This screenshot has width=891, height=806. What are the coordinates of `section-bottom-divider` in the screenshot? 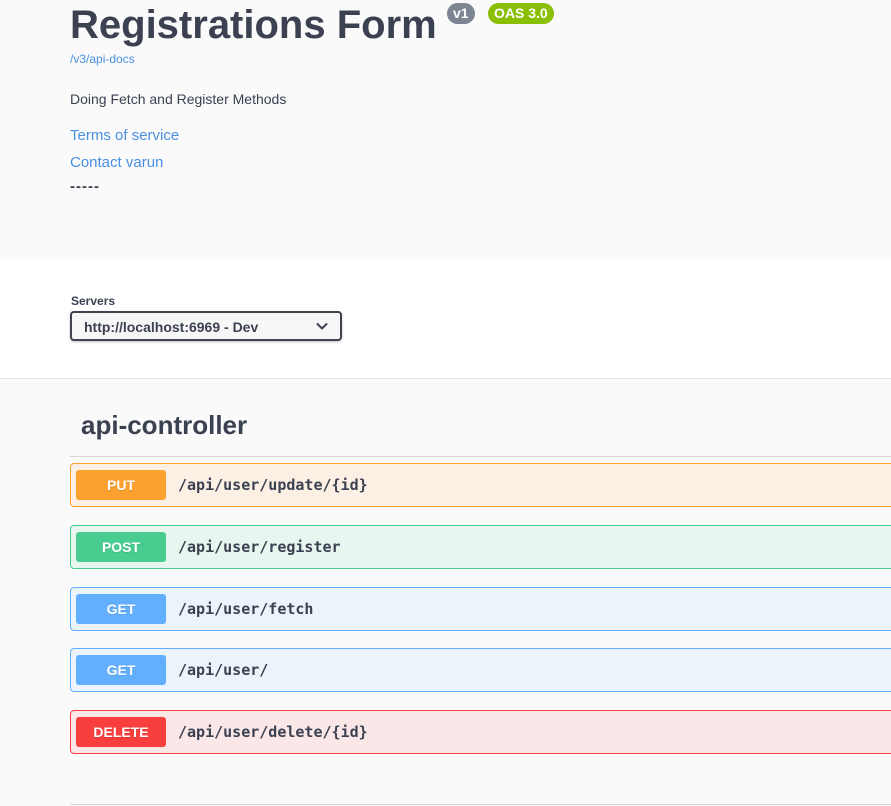 It's located at (480, 804).